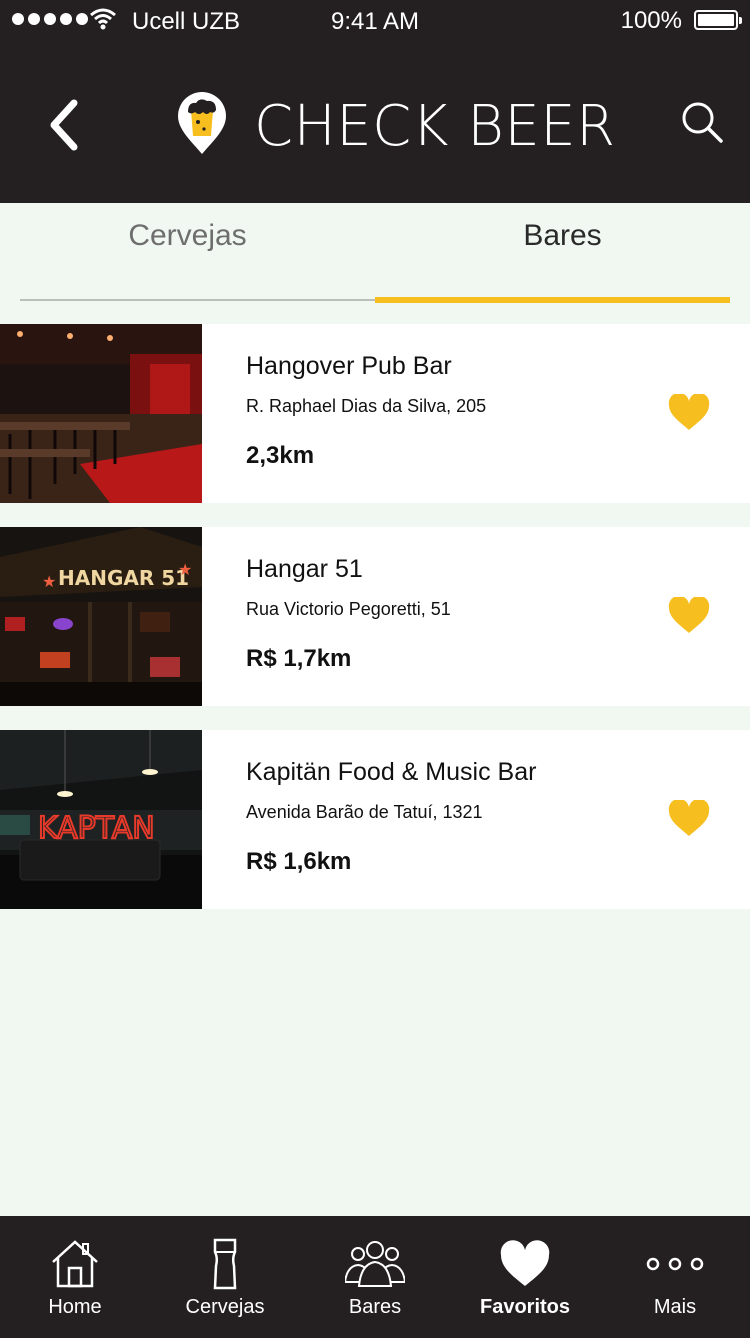 The width and height of the screenshot is (750, 1338). What do you see at coordinates (225, 1264) in the screenshot?
I see `beer-glass-icon` at bounding box center [225, 1264].